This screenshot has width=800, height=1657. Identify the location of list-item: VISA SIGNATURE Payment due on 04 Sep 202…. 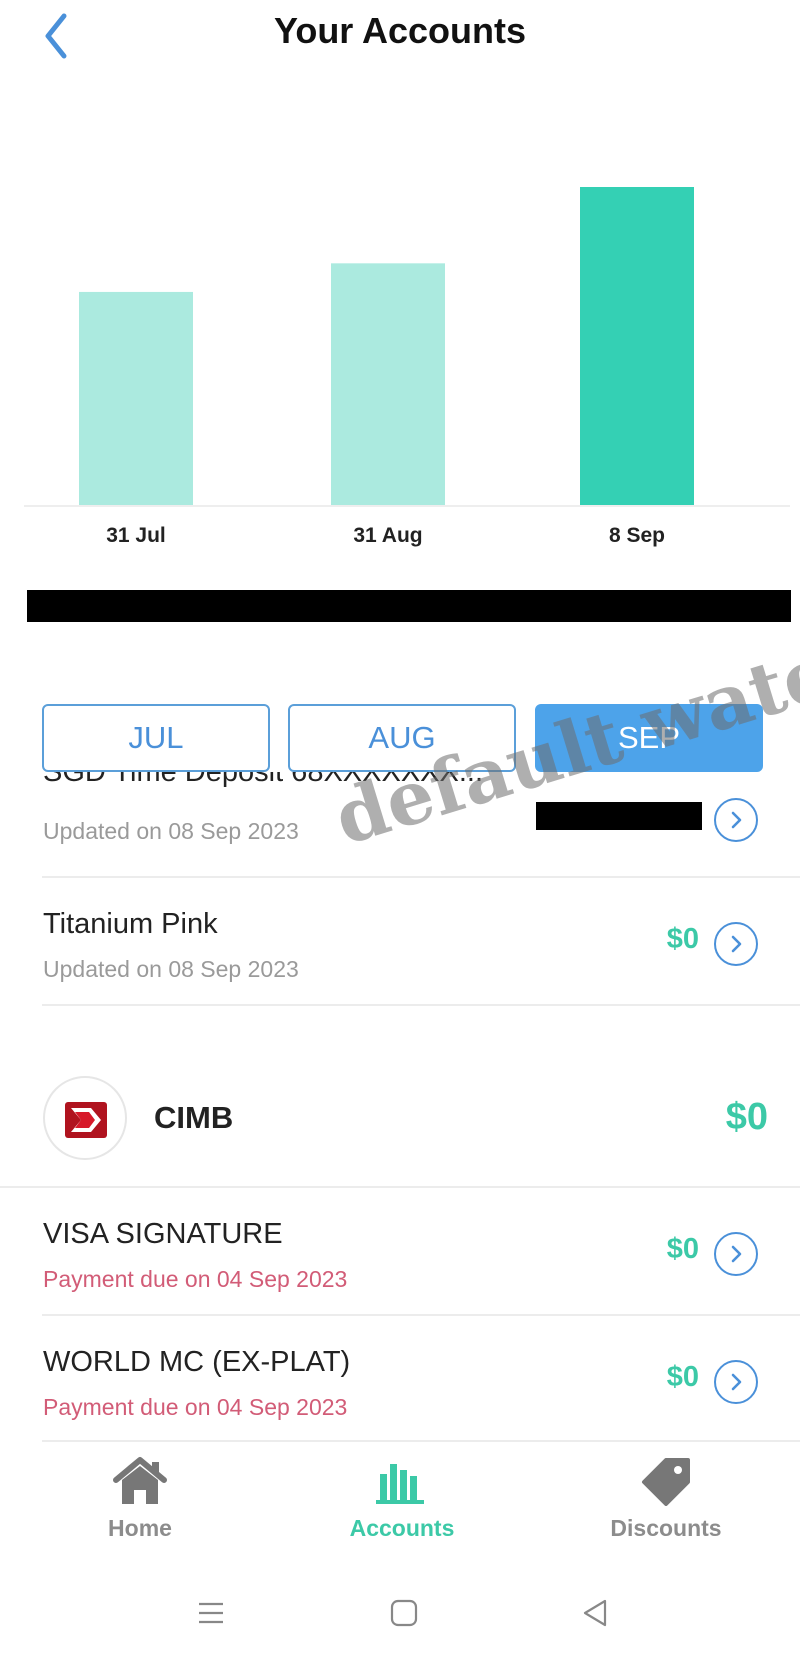
(400, 1251).